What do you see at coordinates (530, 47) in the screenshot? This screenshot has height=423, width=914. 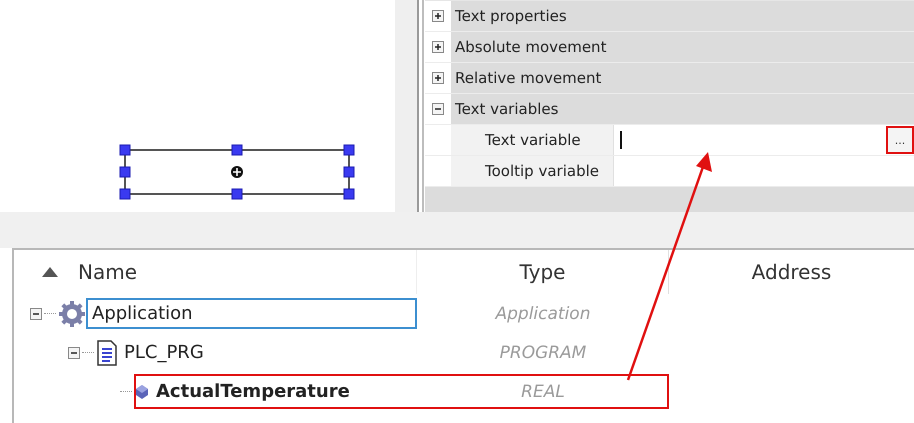 I see `category-label: Absolute movement` at bounding box center [530, 47].